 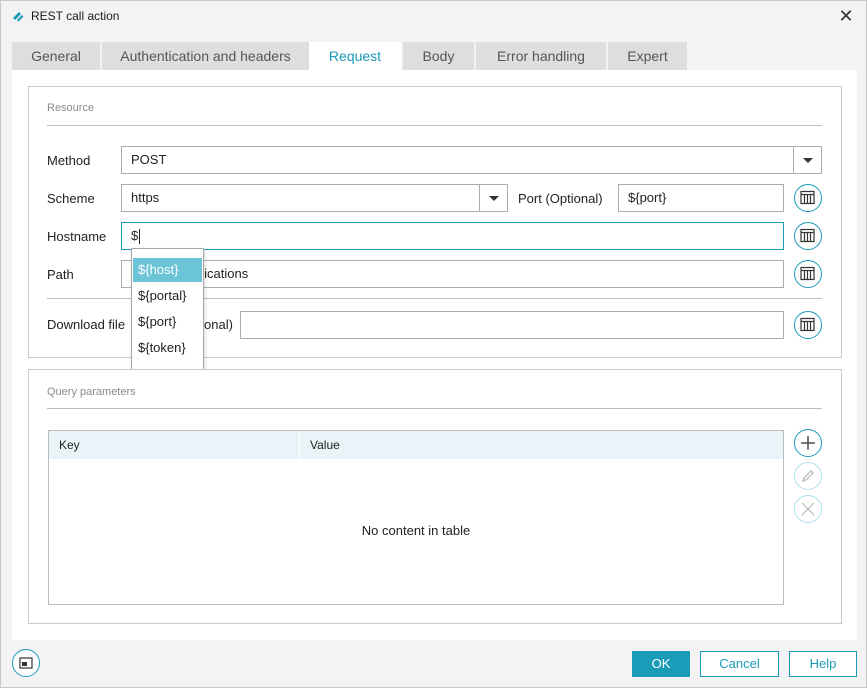 I want to click on add-parameter-button, so click(x=808, y=443).